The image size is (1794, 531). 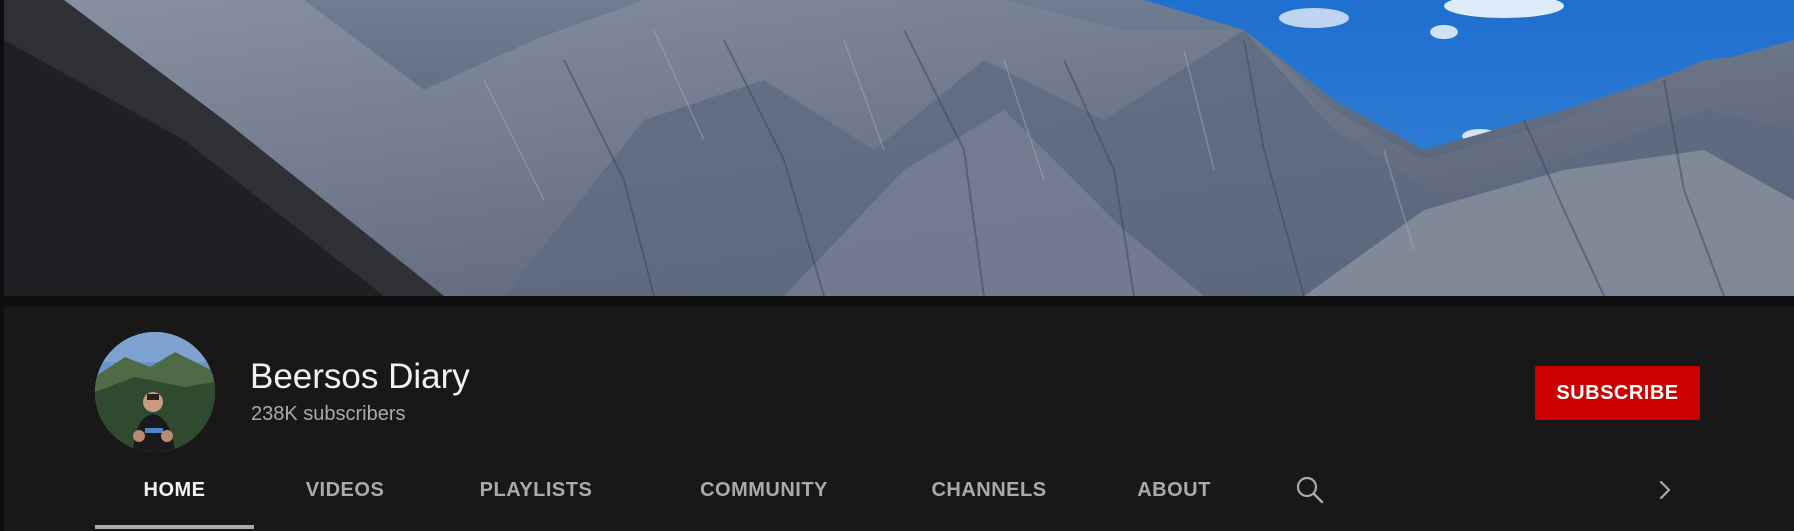 What do you see at coordinates (536, 490) in the screenshot?
I see `tab-playlists: PLAYLISTS` at bounding box center [536, 490].